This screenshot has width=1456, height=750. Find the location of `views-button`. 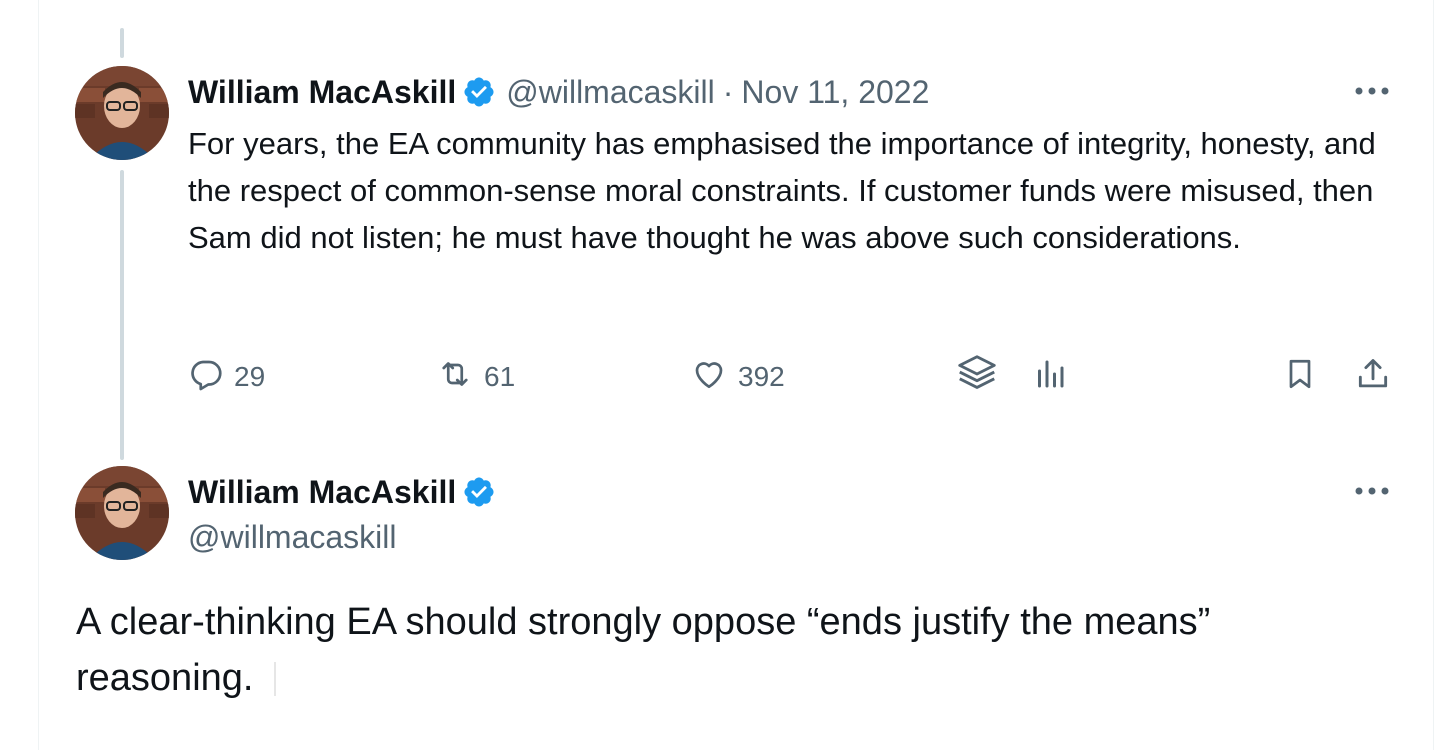

views-button is located at coordinates (1050, 377).